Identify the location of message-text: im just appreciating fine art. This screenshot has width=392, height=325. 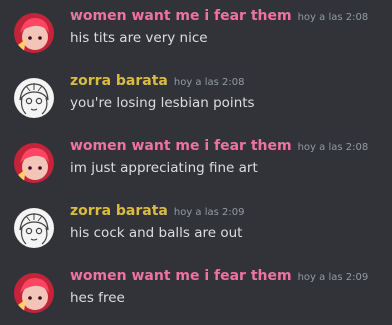
(164, 168).